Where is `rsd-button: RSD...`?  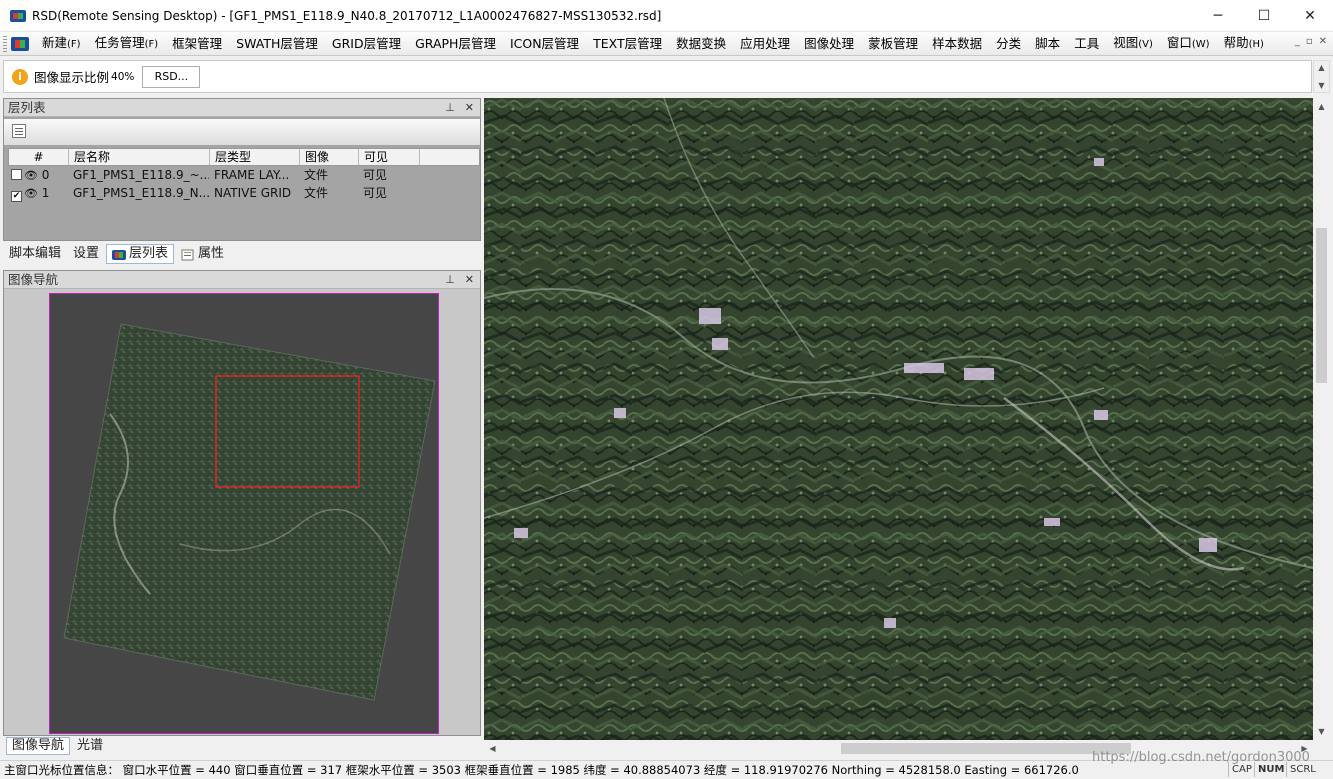 rsd-button: RSD... is located at coordinates (171, 76).